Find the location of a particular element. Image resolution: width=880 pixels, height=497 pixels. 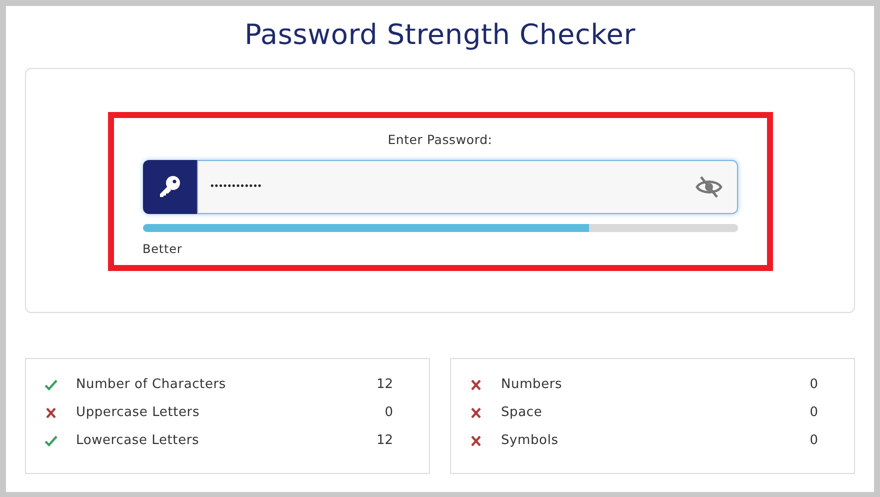

page-title: Password Strength Checker is located at coordinates (440, 35).